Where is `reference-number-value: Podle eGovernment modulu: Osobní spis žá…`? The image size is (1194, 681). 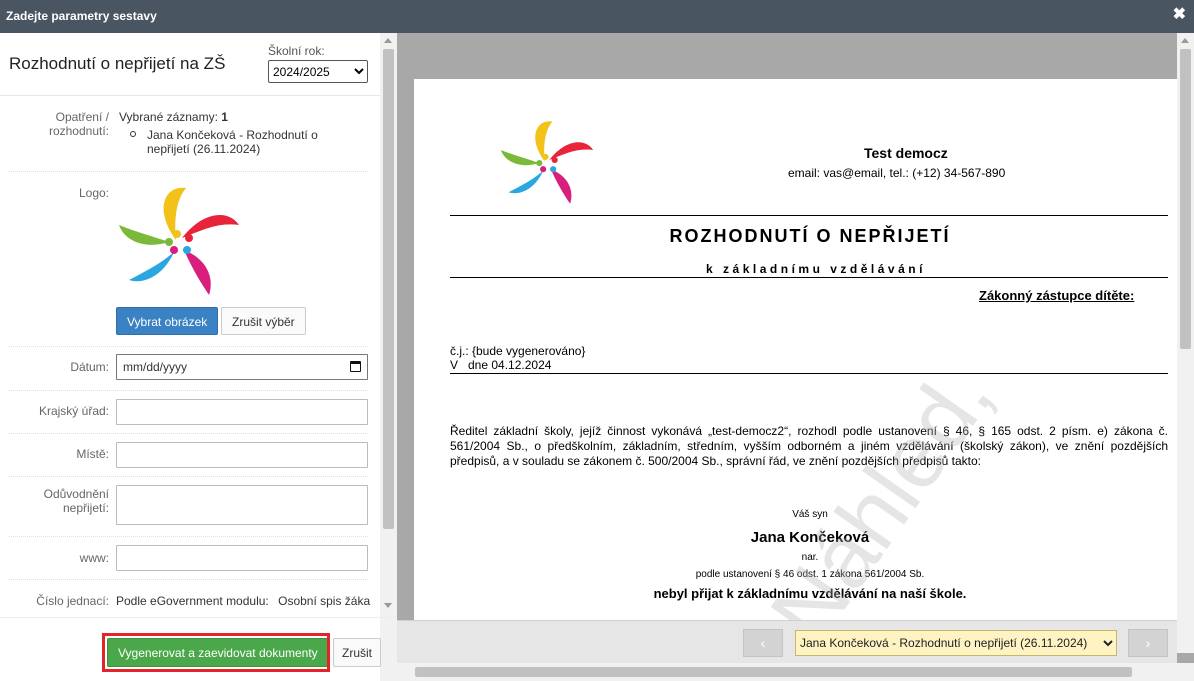
reference-number-value: Podle eGovernment modulu: Osobní spis žá… is located at coordinates (243, 601).